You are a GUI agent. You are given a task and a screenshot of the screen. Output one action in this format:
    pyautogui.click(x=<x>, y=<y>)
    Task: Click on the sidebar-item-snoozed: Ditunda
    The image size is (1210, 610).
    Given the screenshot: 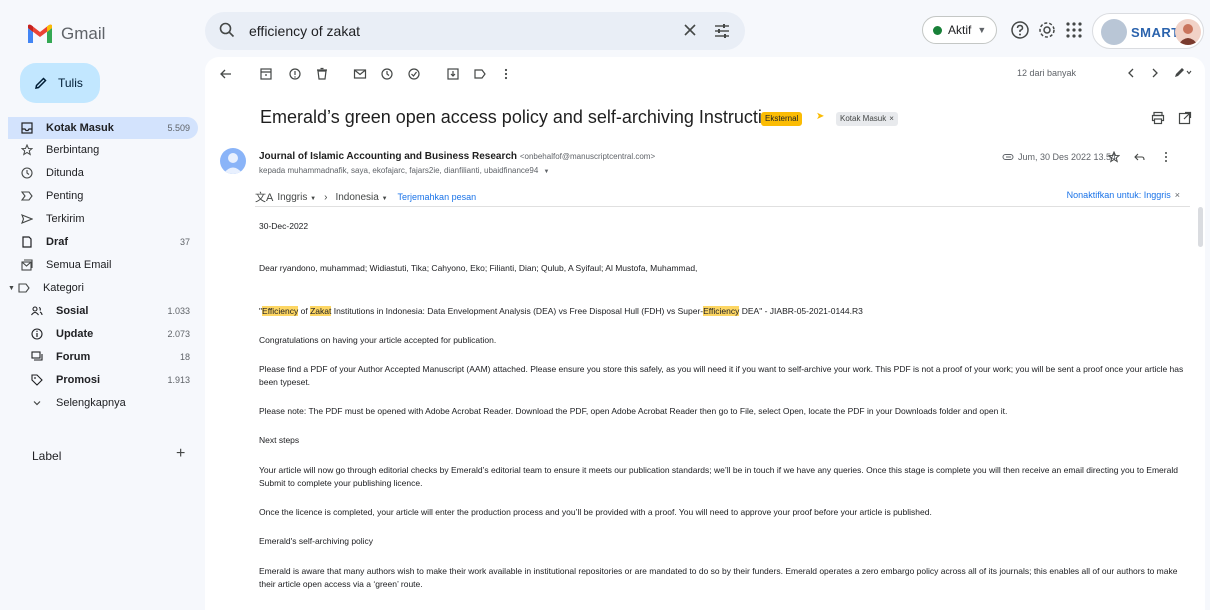 What is the action you would take?
    pyautogui.click(x=109, y=173)
    